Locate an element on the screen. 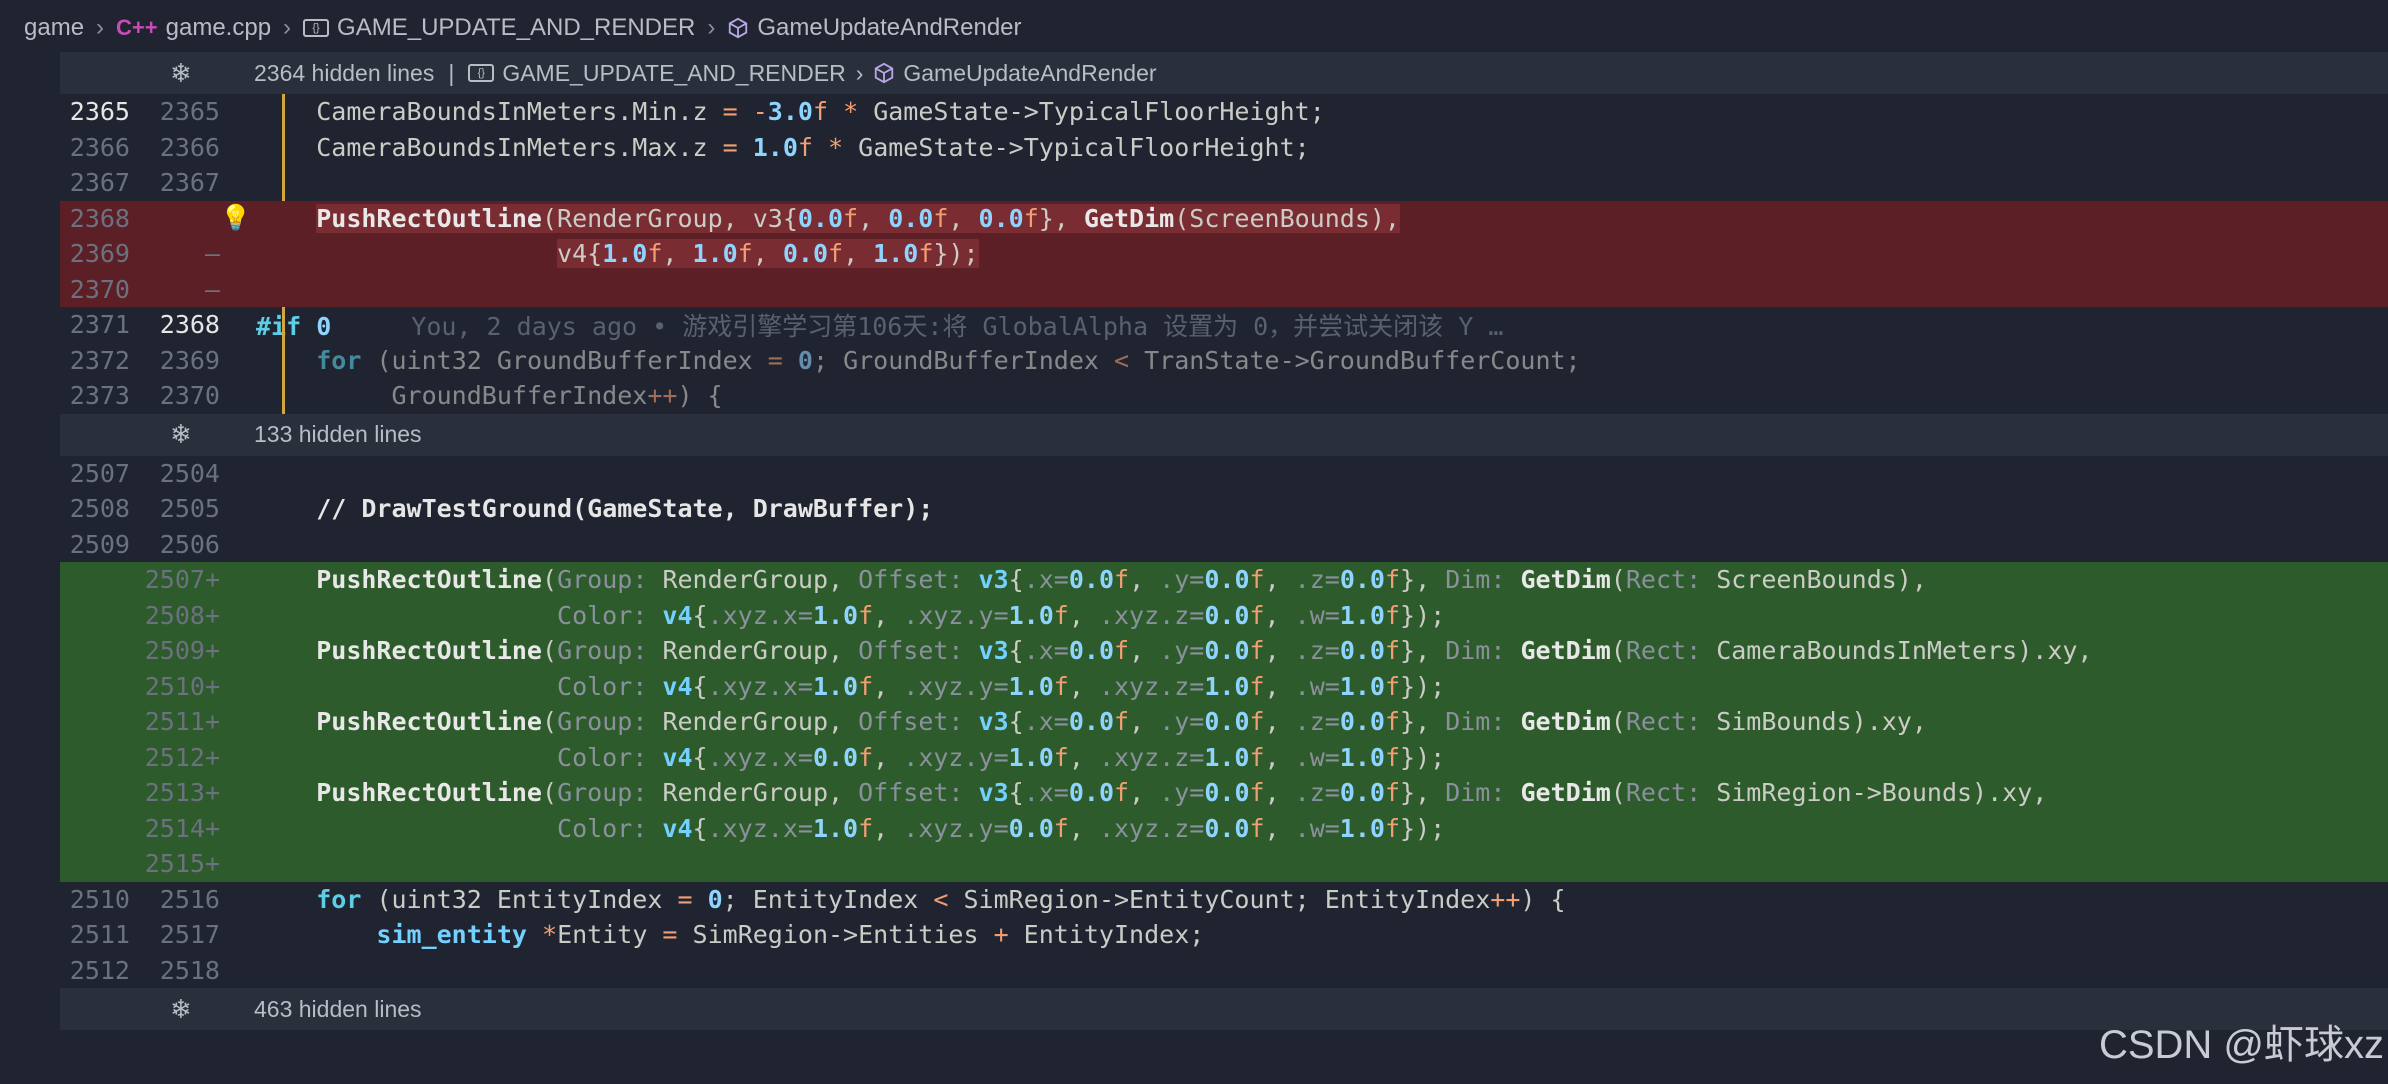 The width and height of the screenshot is (2388, 1084). line-number-modified: 2515+ is located at coordinates (182, 864).